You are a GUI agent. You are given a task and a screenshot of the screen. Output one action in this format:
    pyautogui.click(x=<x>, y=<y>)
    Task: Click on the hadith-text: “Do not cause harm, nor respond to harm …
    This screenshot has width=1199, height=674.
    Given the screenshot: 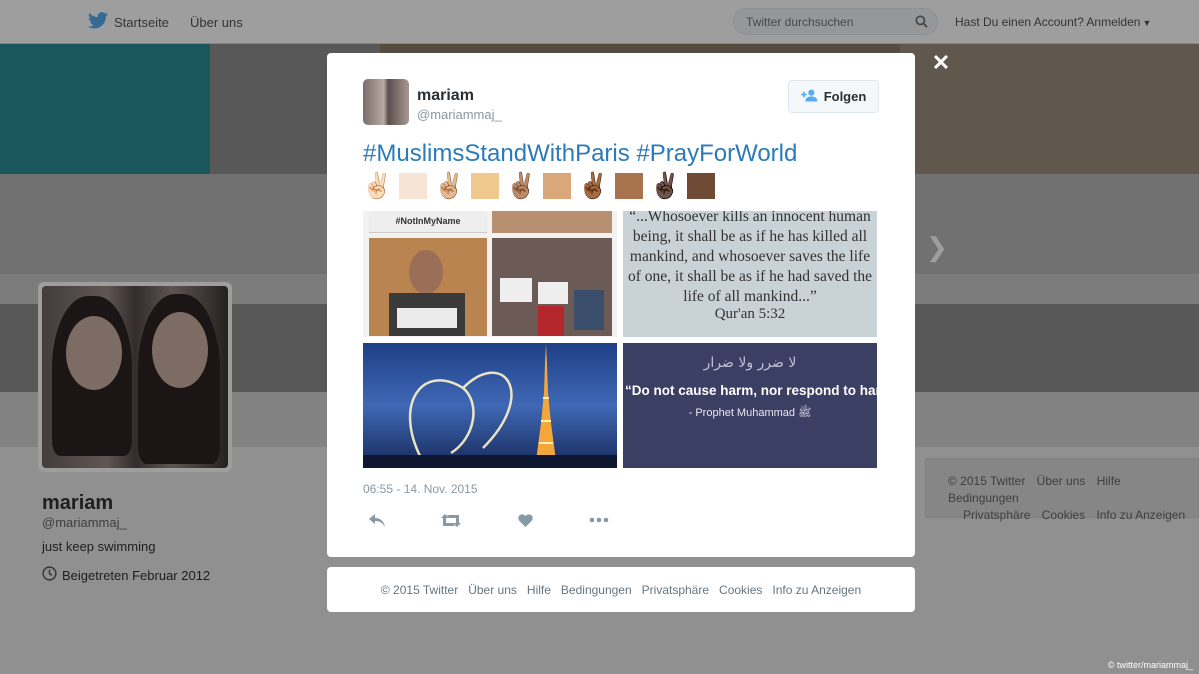 What is the action you would take?
    pyautogui.click(x=751, y=390)
    